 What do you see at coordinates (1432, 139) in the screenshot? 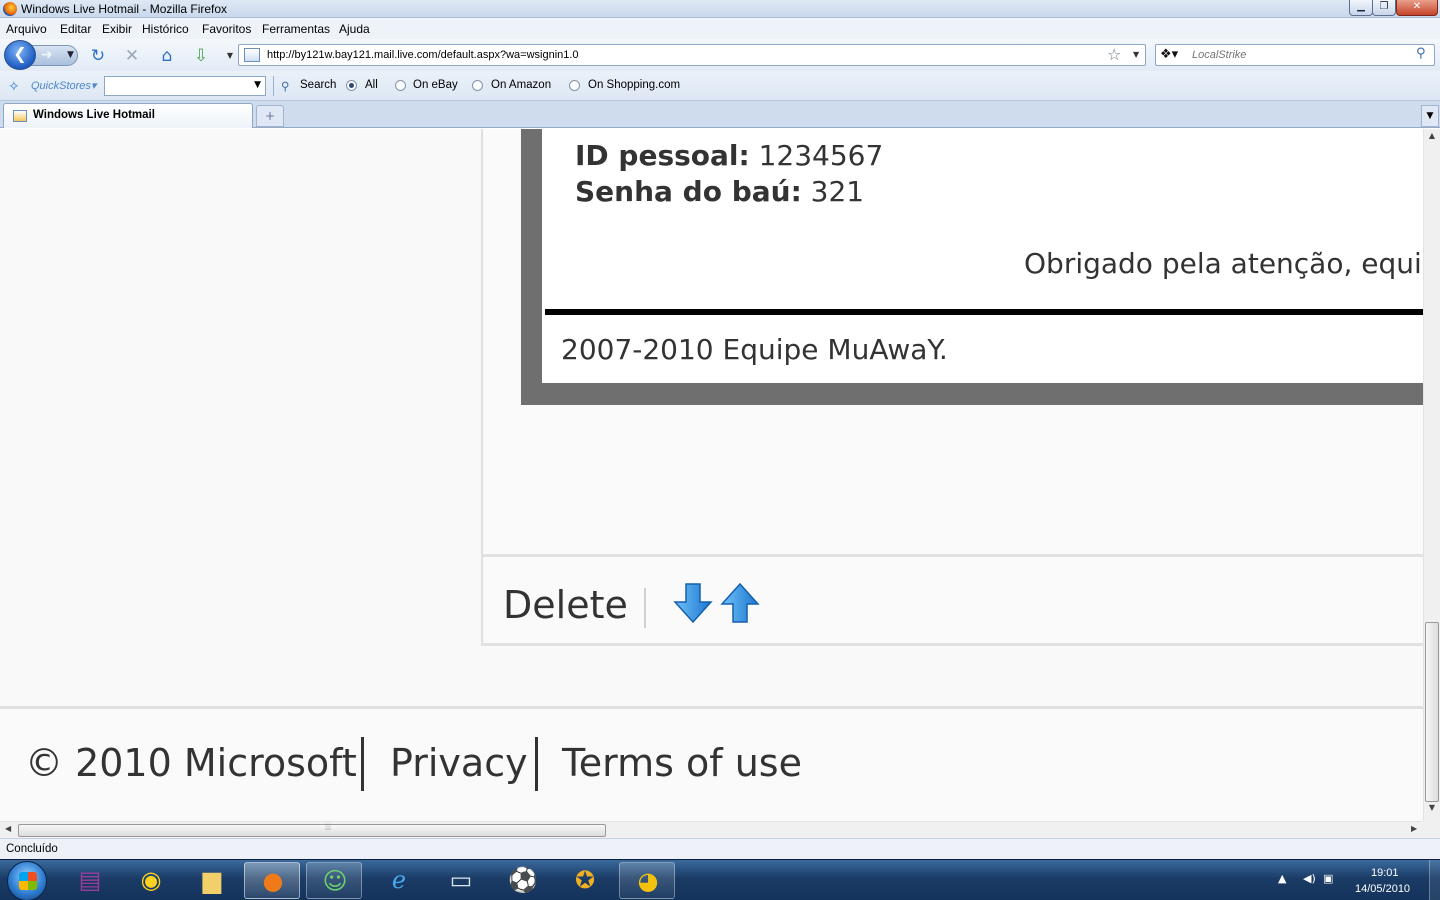
I see `scroll-up-icon: ▲` at bounding box center [1432, 139].